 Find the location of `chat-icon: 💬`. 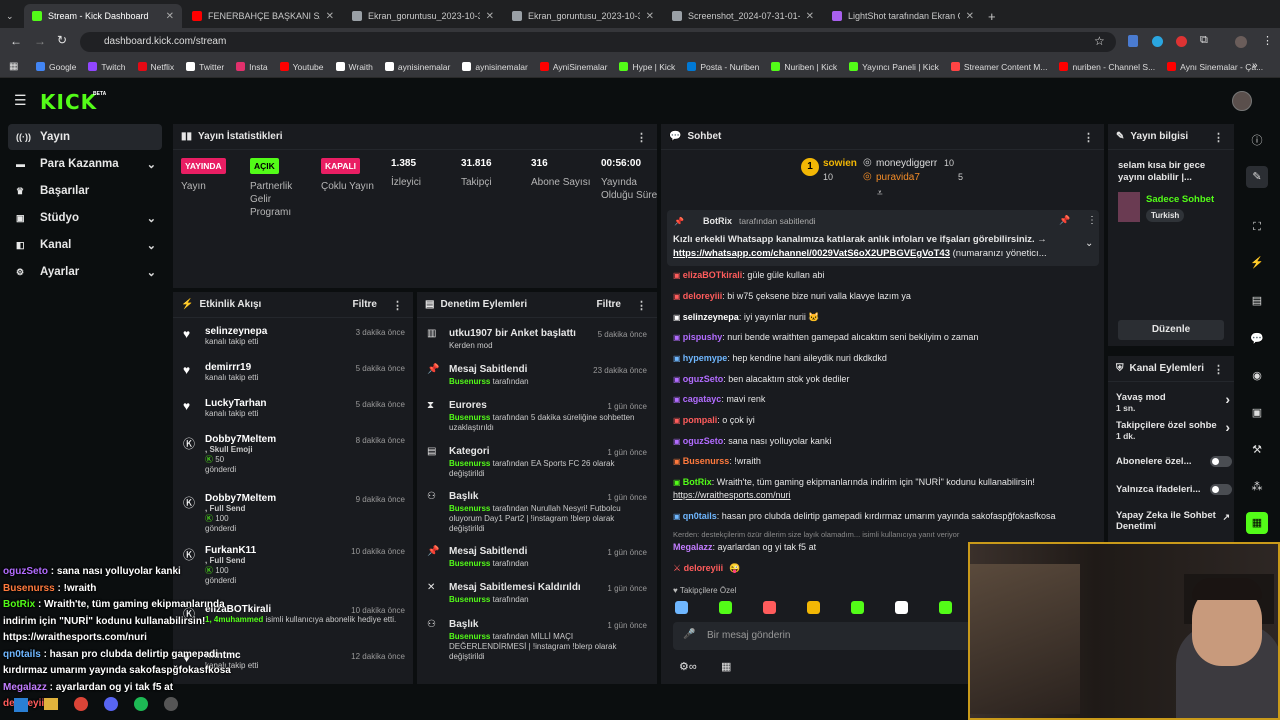

chat-icon: 💬 is located at coordinates (1257, 339).